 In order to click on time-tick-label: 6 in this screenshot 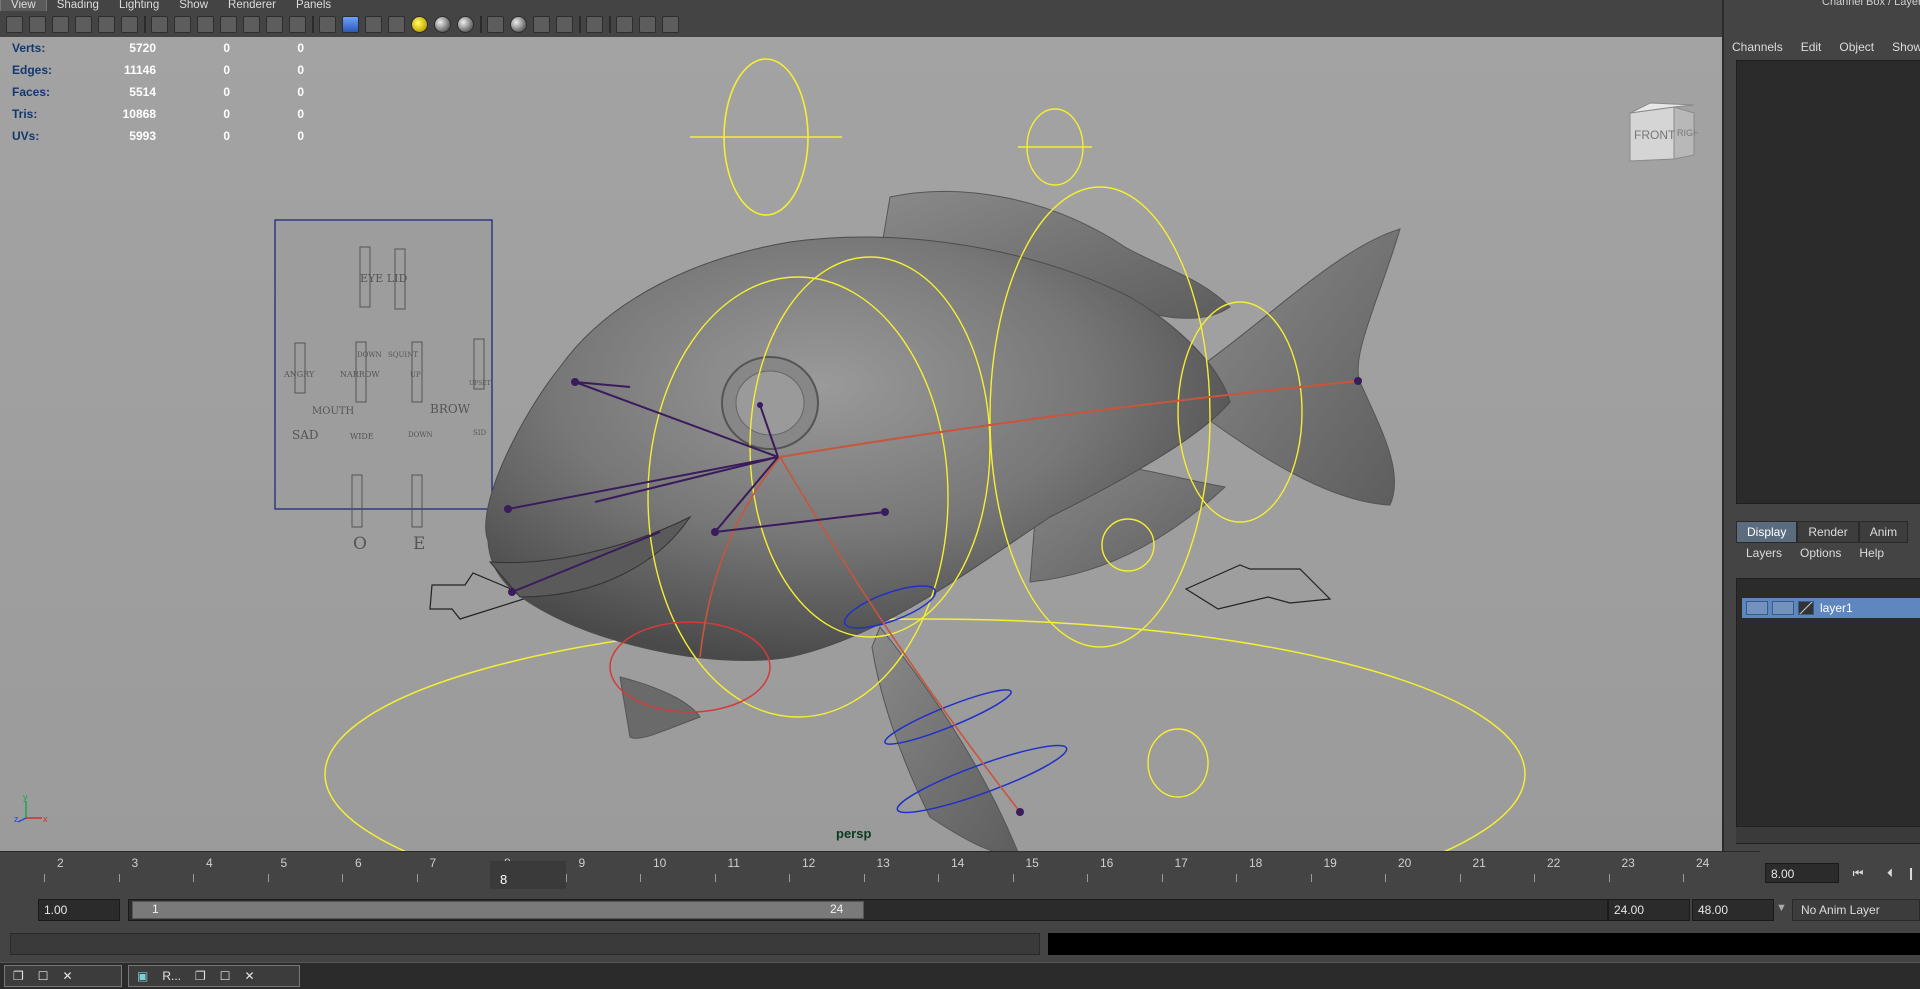, I will do `click(358, 863)`.